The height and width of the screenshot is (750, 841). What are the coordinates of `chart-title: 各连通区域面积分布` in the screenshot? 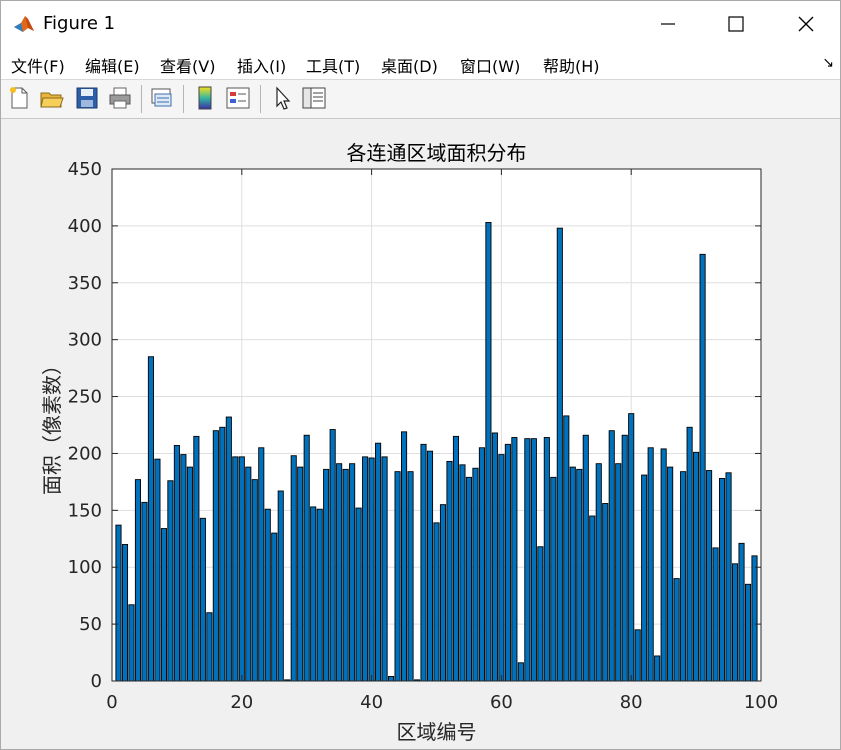 It's located at (437, 153).